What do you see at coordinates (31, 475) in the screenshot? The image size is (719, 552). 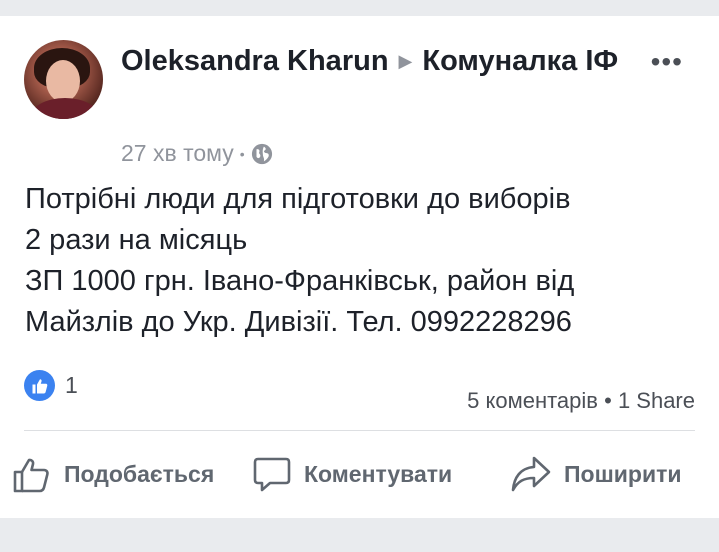 I see `thumbs-up-icon` at bounding box center [31, 475].